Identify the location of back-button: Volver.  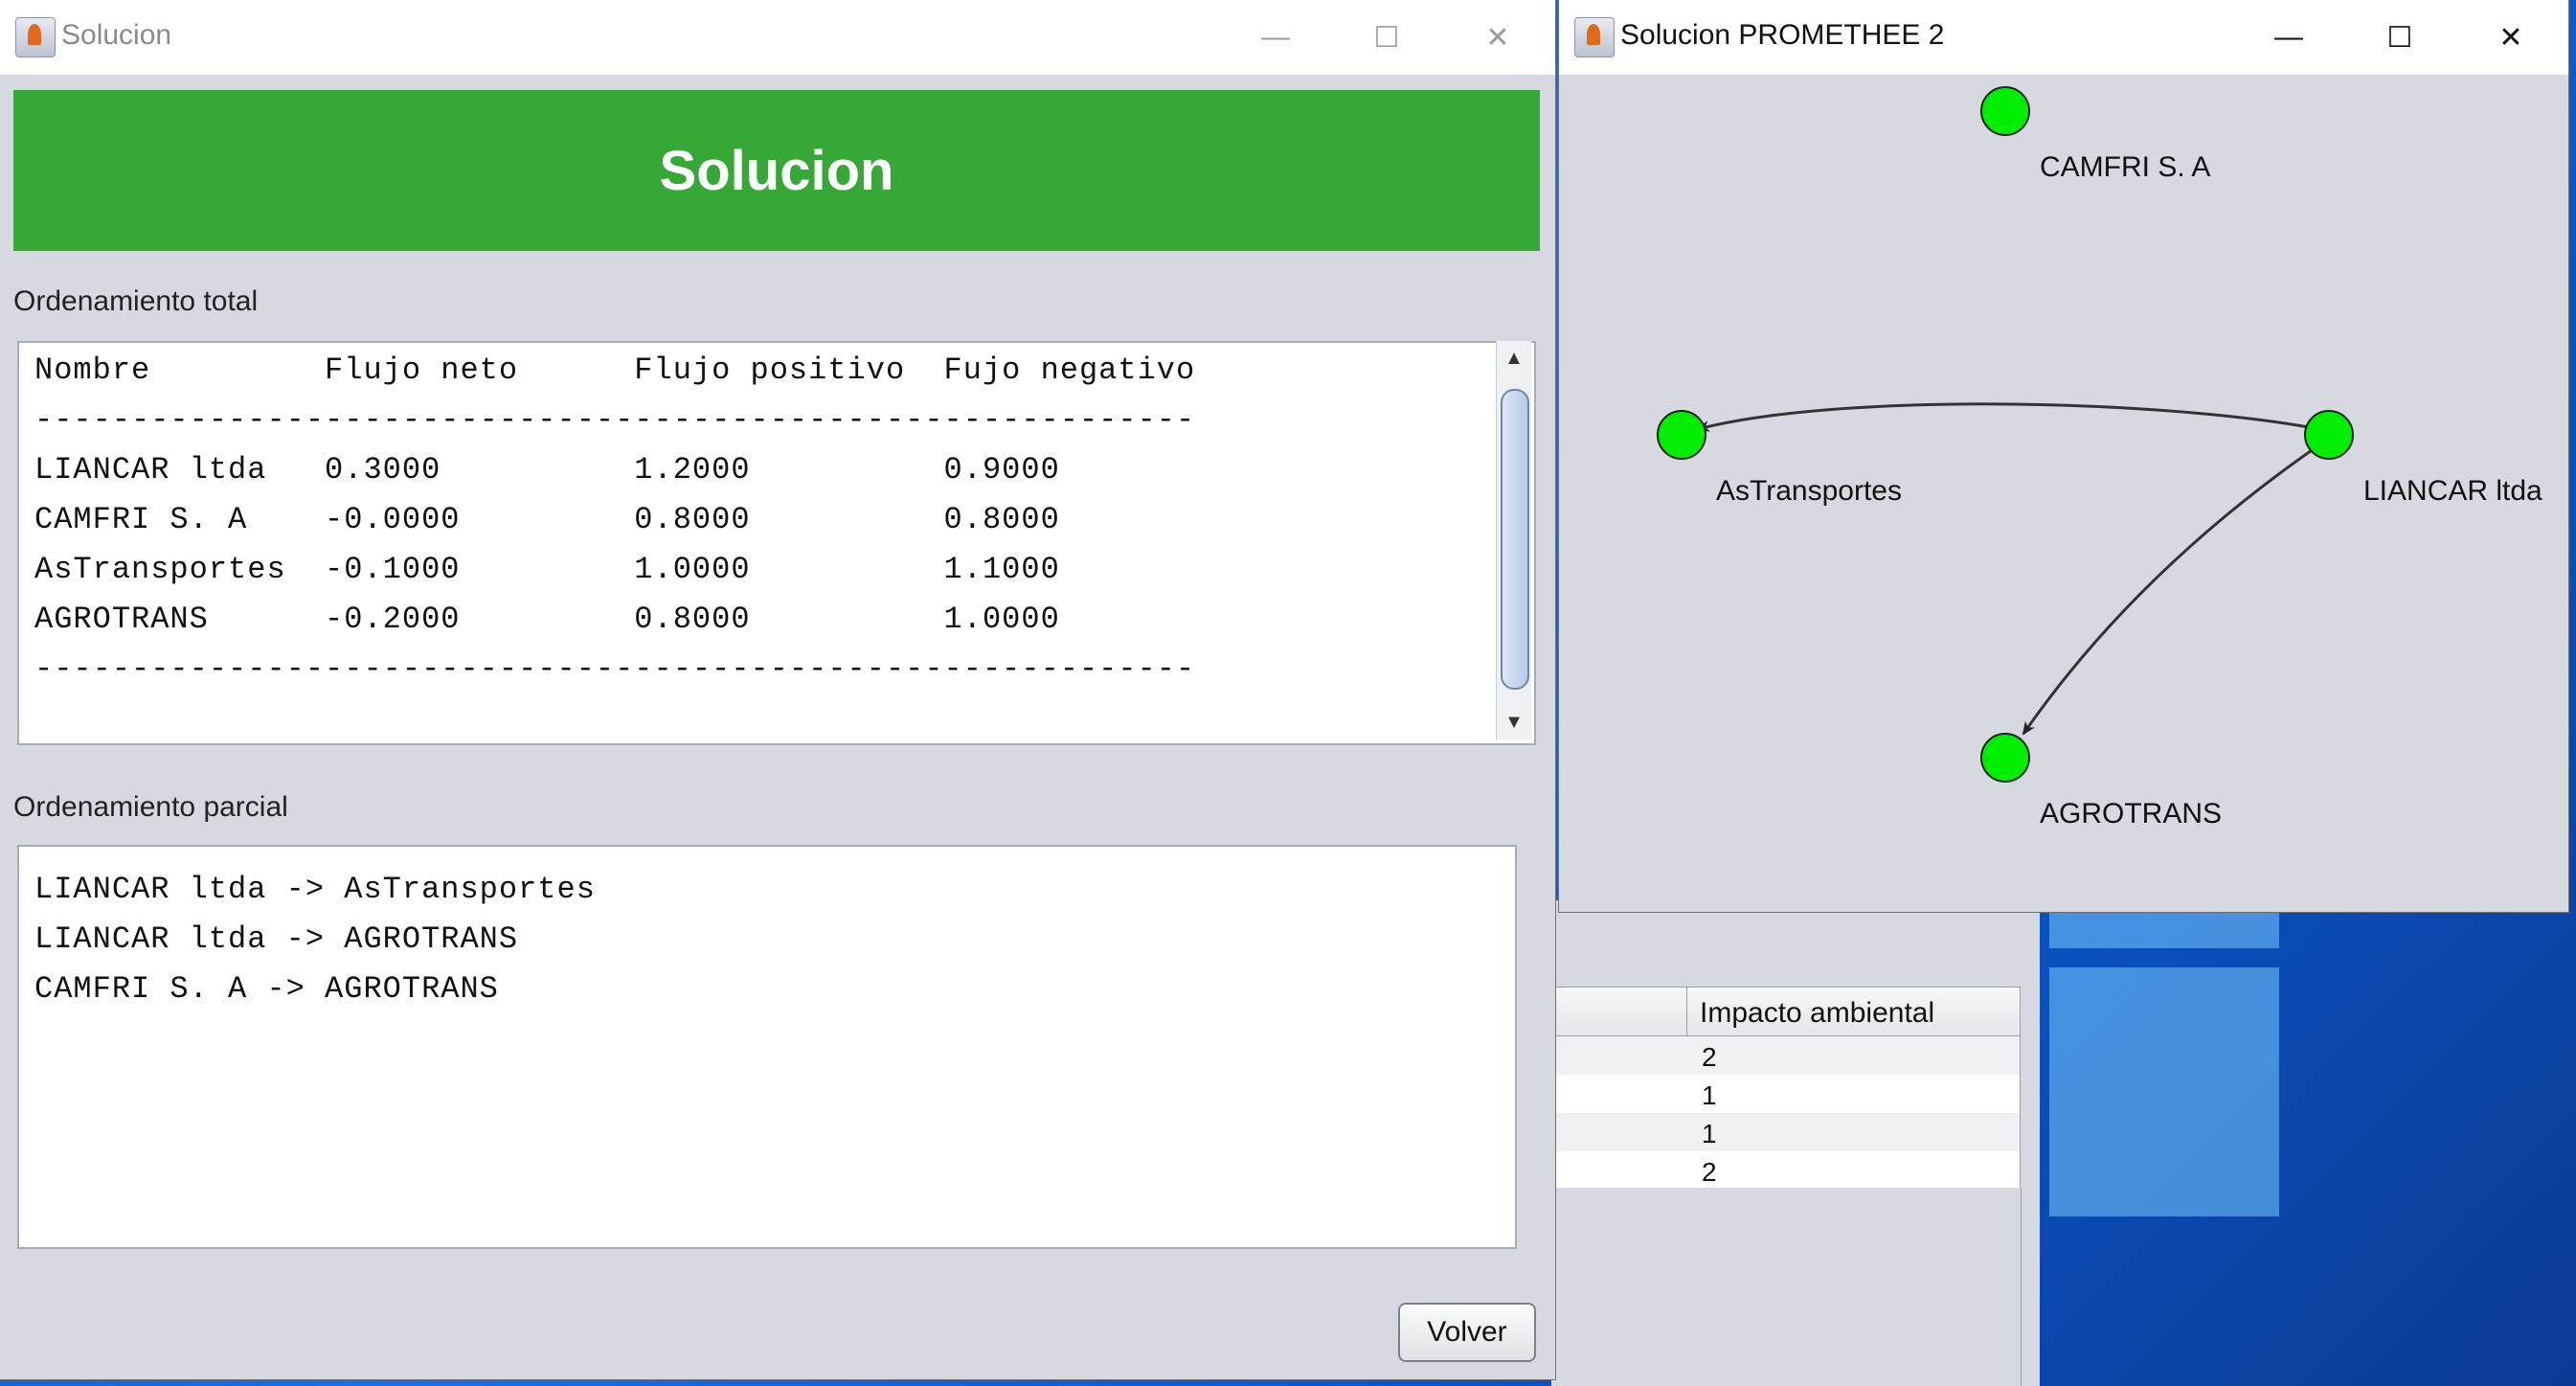
(1467, 1333).